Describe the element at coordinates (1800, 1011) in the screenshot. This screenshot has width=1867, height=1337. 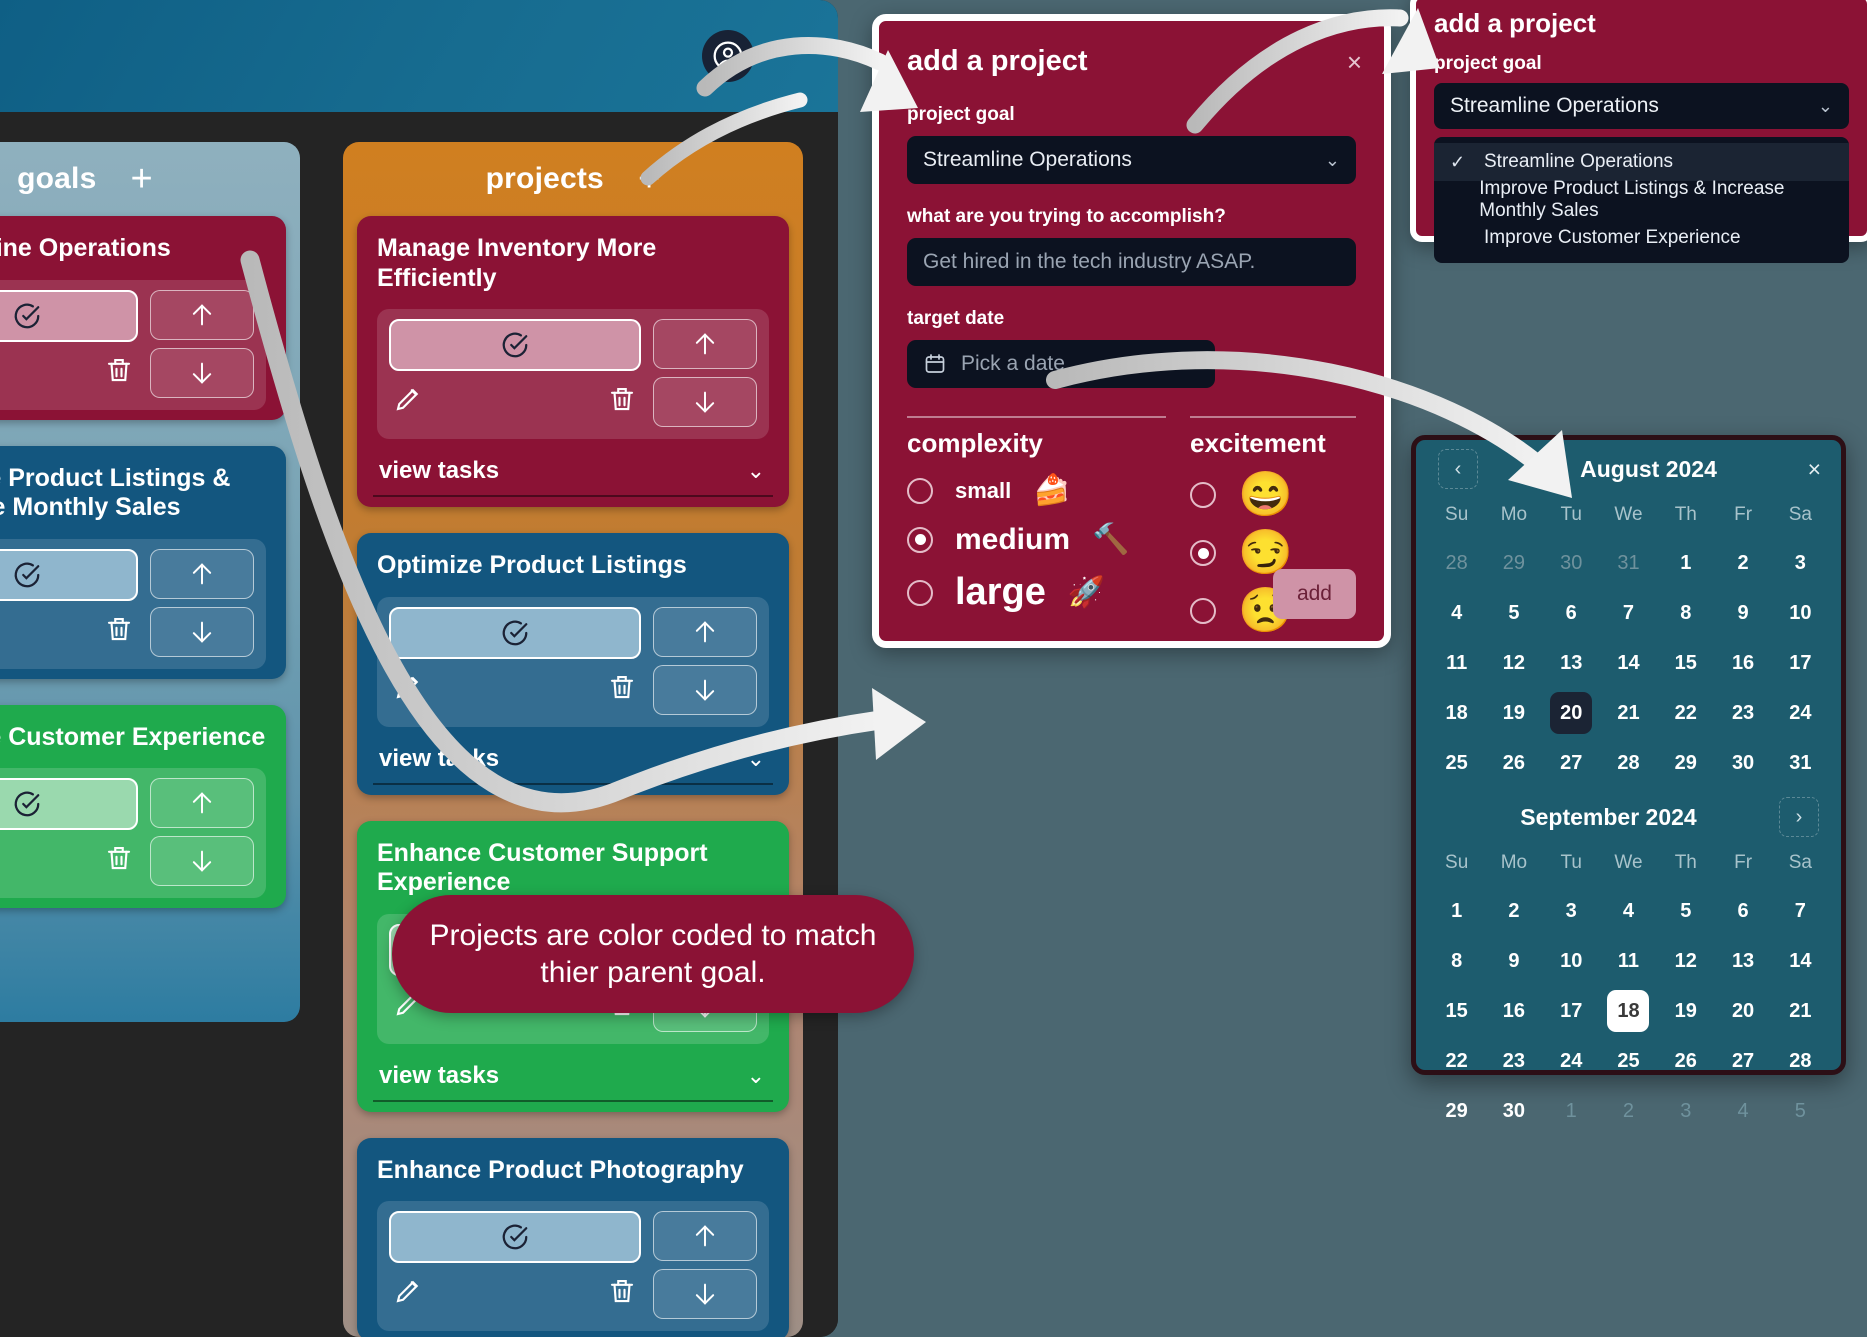
I see `calendar-day: 21` at that location.